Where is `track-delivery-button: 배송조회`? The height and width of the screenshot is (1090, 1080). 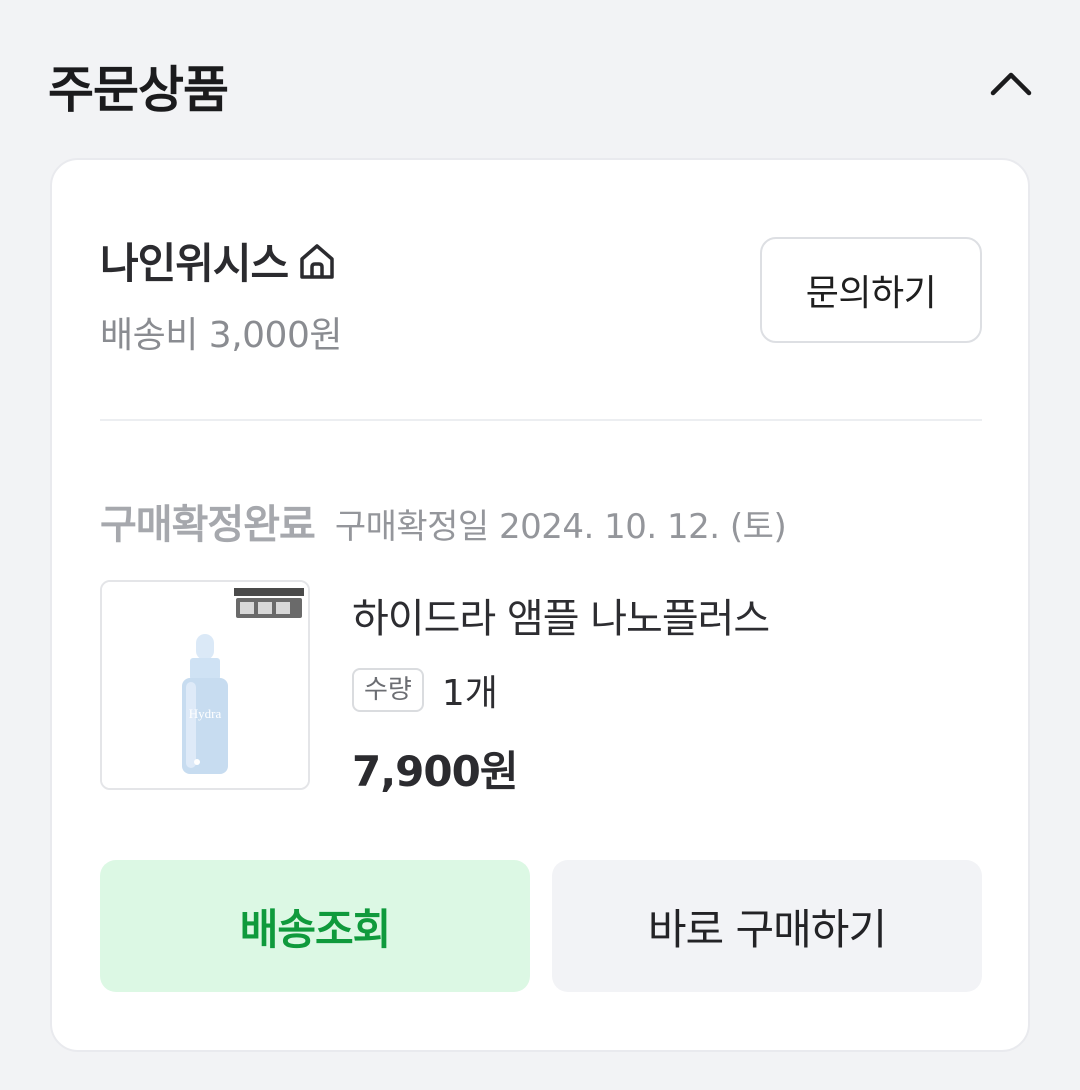 track-delivery-button: 배송조회 is located at coordinates (315, 926).